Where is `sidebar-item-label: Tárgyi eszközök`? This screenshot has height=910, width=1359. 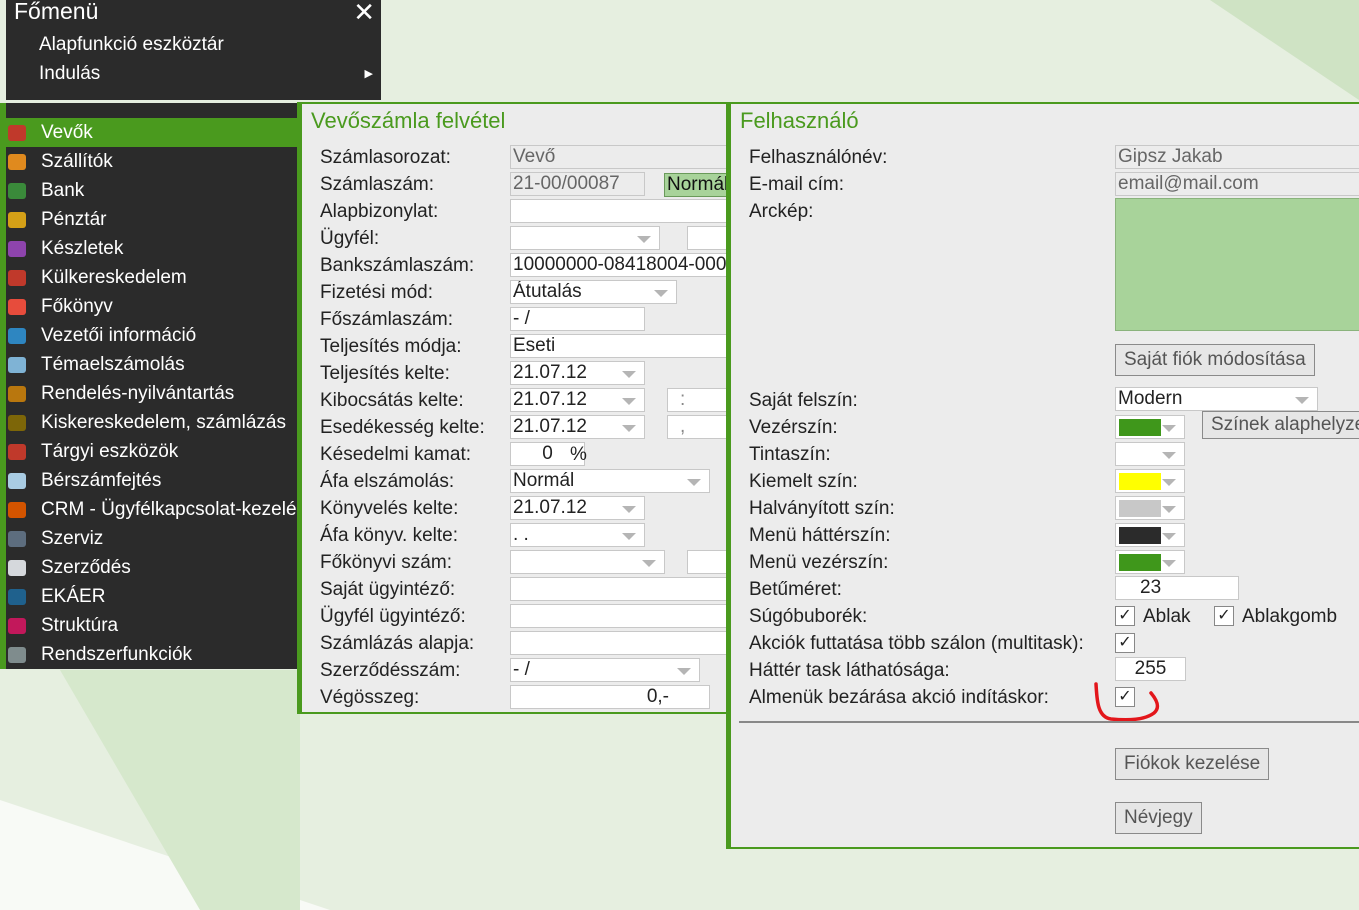 sidebar-item-label: Tárgyi eszközök is located at coordinates (110, 451).